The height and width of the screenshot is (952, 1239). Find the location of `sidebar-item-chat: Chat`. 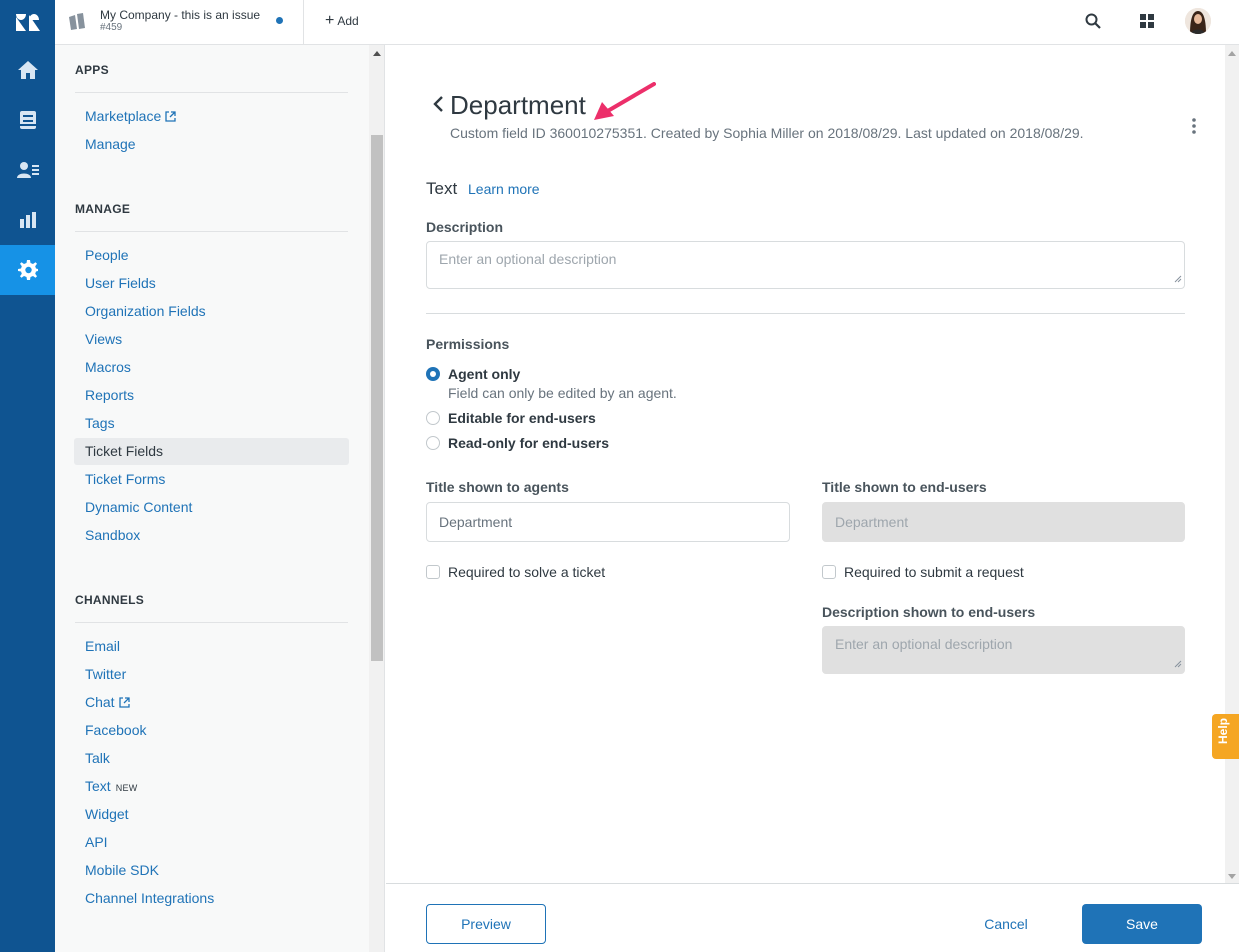

sidebar-item-chat: Chat is located at coordinates (211, 702).